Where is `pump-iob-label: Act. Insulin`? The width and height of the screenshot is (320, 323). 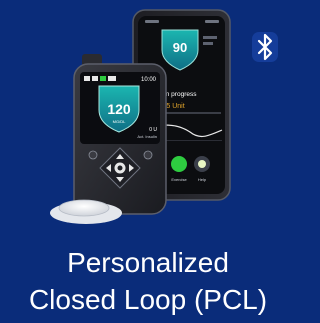
pump-iob-label: Act. Insulin is located at coordinates (147, 136).